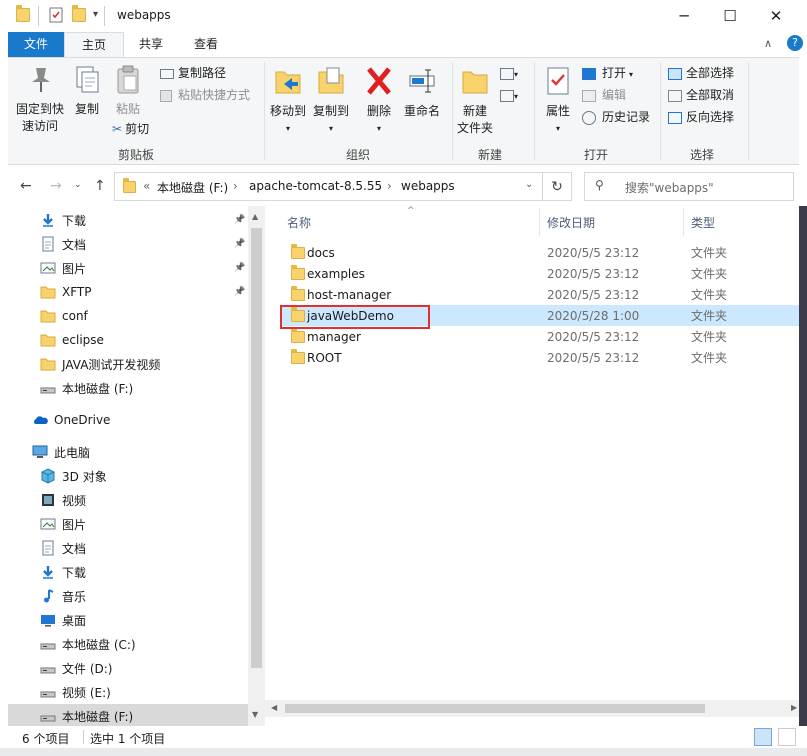 This screenshot has height=756, width=807. Describe the element at coordinates (128, 524) in the screenshot. I see `nav-pc-item-2: 图片` at that location.